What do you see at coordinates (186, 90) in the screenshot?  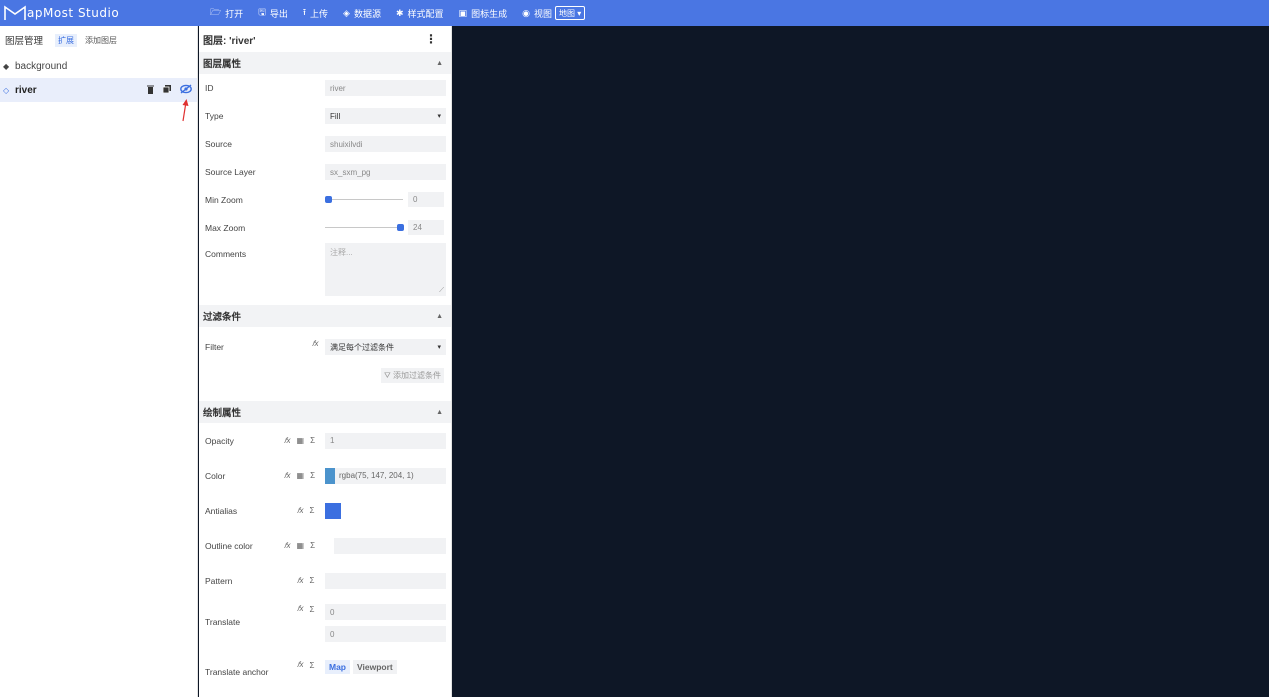 I see `visibility-toggle-icon` at bounding box center [186, 90].